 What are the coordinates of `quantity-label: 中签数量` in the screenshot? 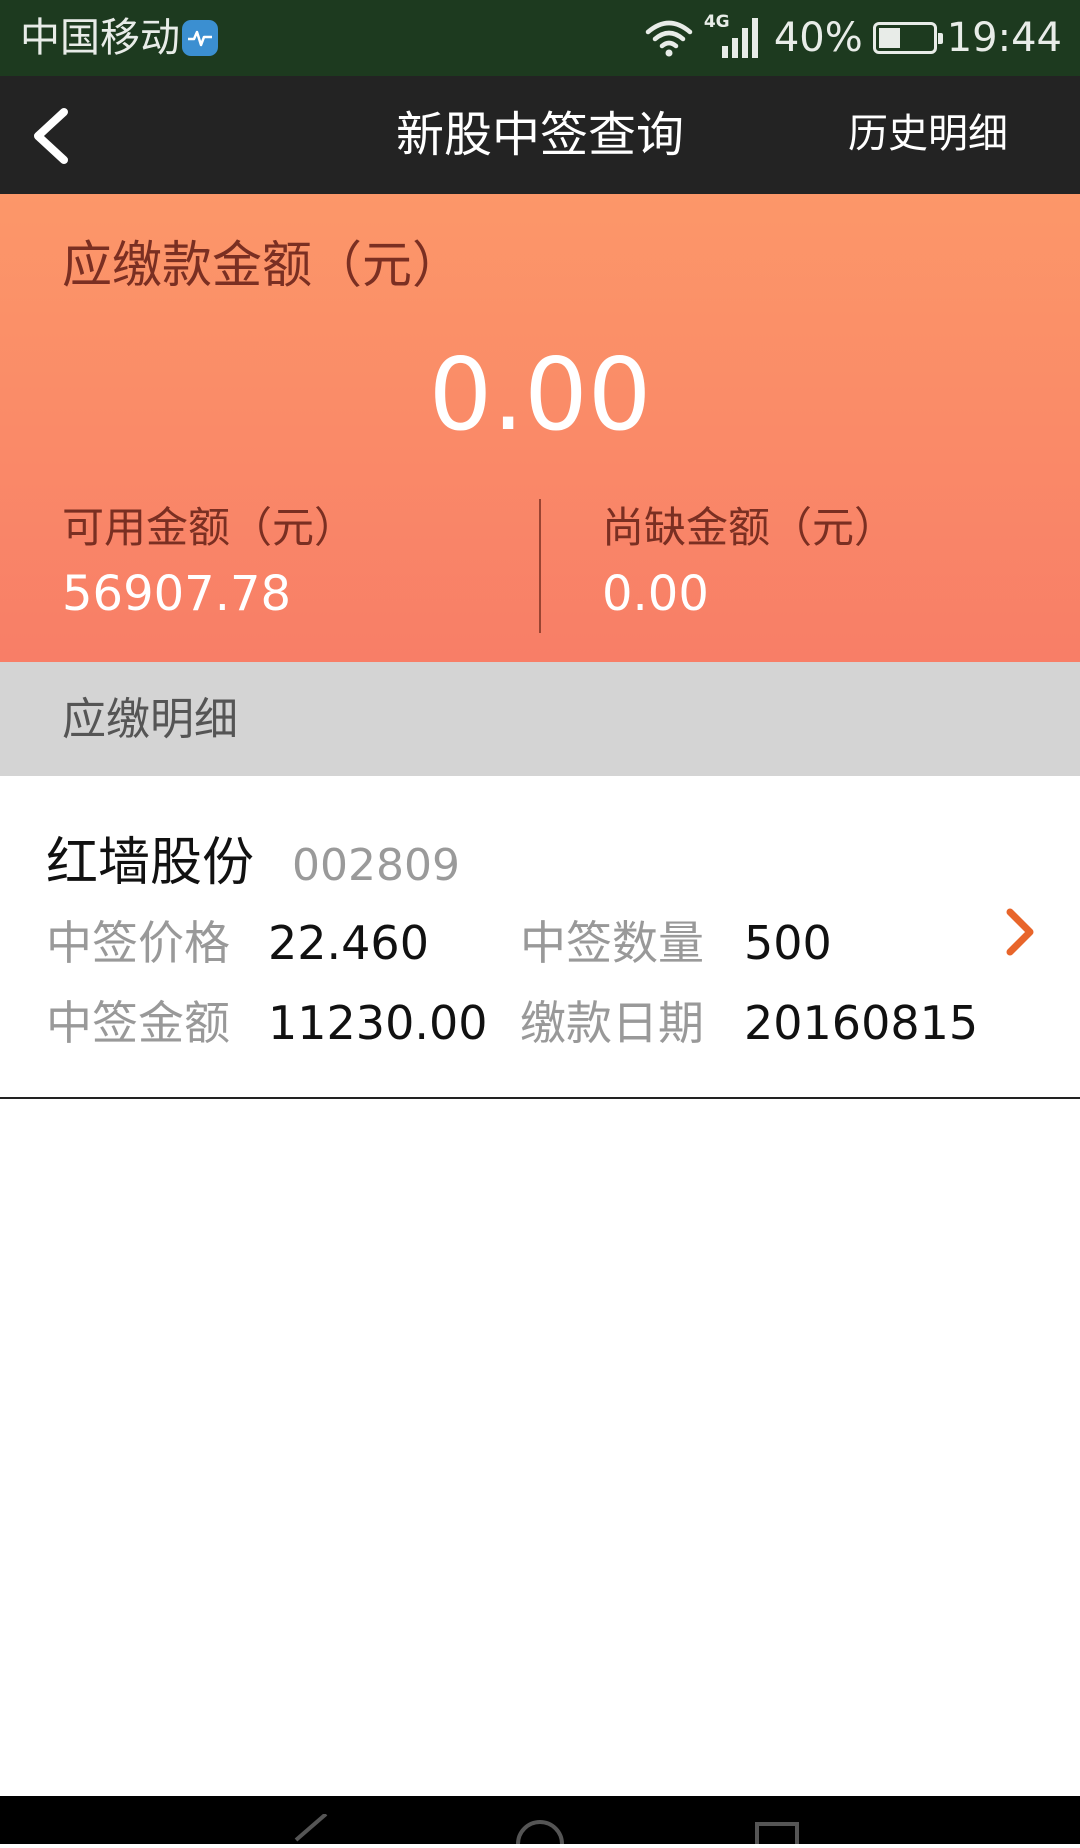 It's located at (612, 943).